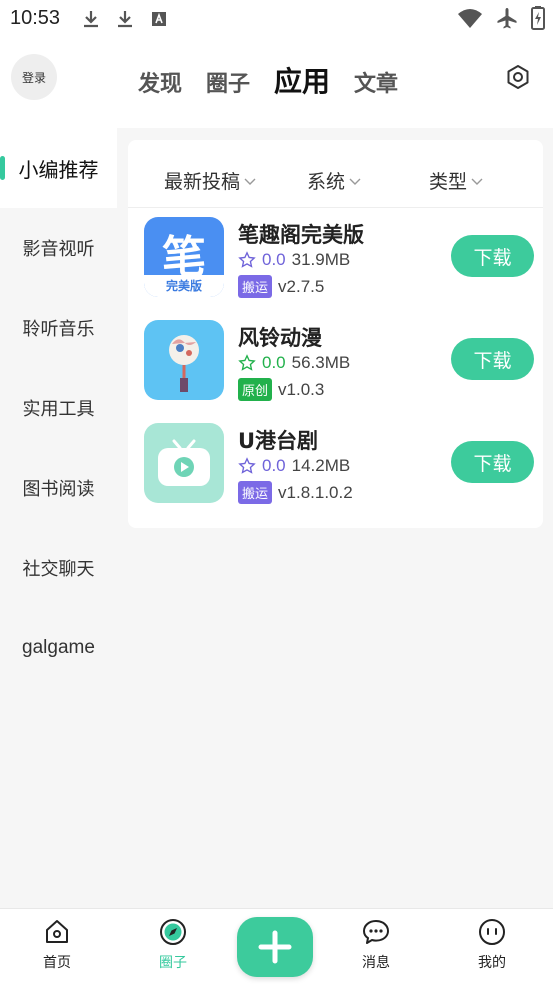 The width and height of the screenshot is (553, 984). Describe the element at coordinates (160, 82) in the screenshot. I see `tab-discover: 发现` at that location.